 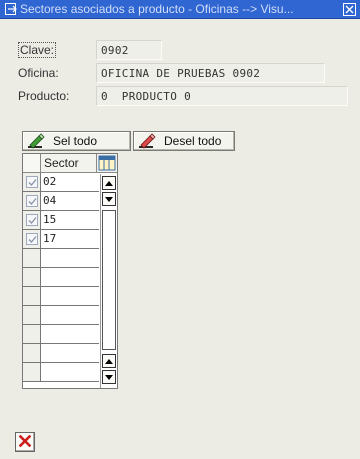 What do you see at coordinates (222, 96) in the screenshot?
I see `producto-field: 0 PRODUCTO 0` at bounding box center [222, 96].